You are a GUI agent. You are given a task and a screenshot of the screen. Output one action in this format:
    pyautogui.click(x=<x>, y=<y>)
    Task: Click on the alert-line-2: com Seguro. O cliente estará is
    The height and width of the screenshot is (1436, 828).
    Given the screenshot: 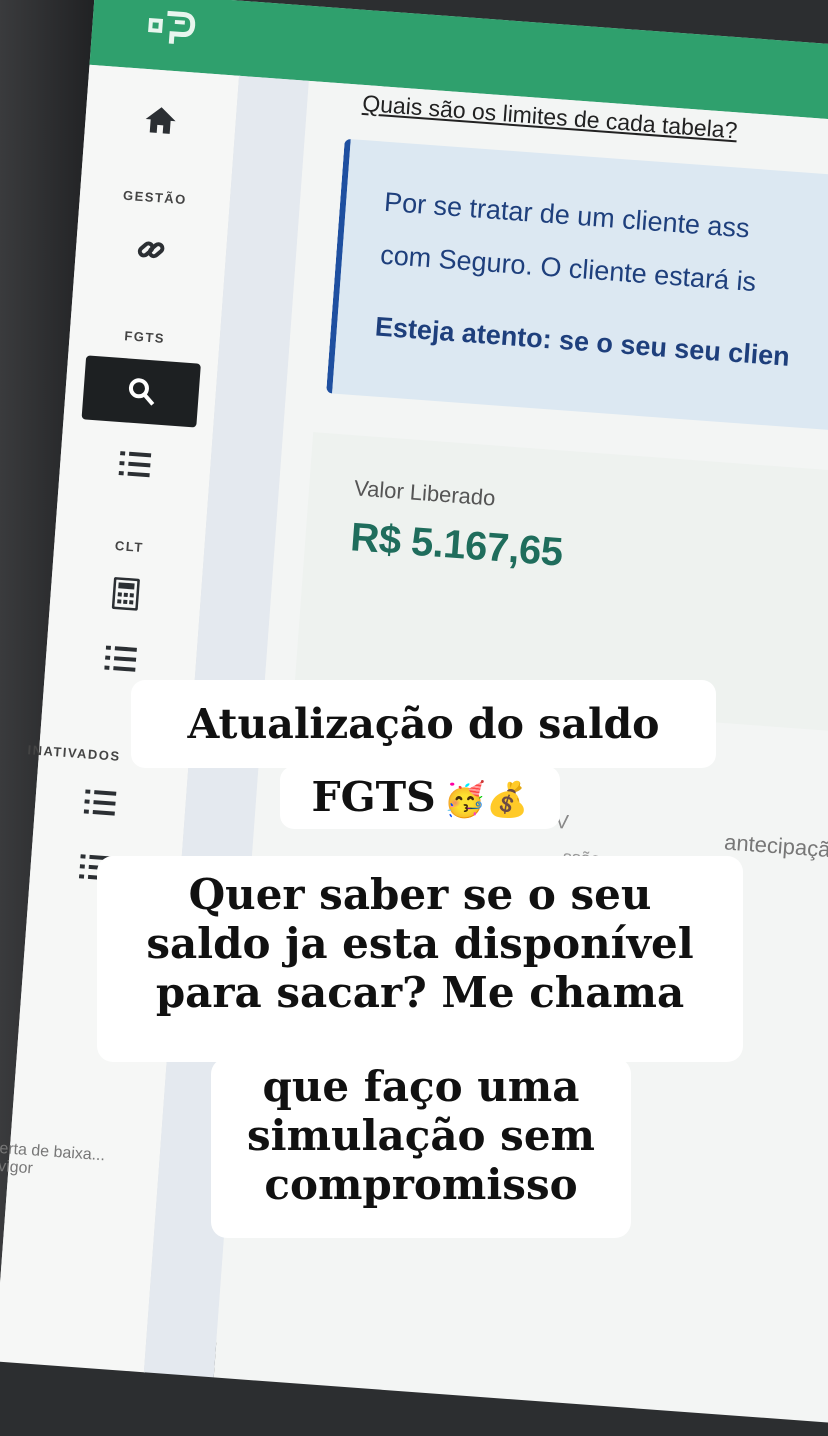 What is the action you would take?
    pyautogui.click(x=568, y=268)
    